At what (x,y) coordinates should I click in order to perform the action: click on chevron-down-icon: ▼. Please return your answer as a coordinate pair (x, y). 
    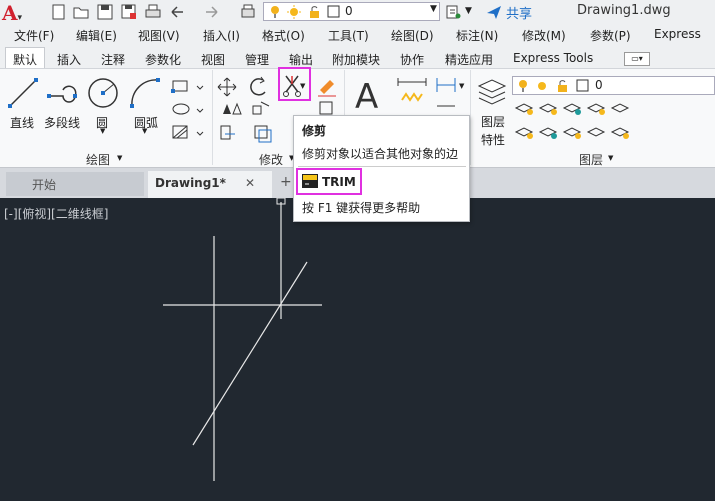
    Looking at the image, I should click on (433, 9).